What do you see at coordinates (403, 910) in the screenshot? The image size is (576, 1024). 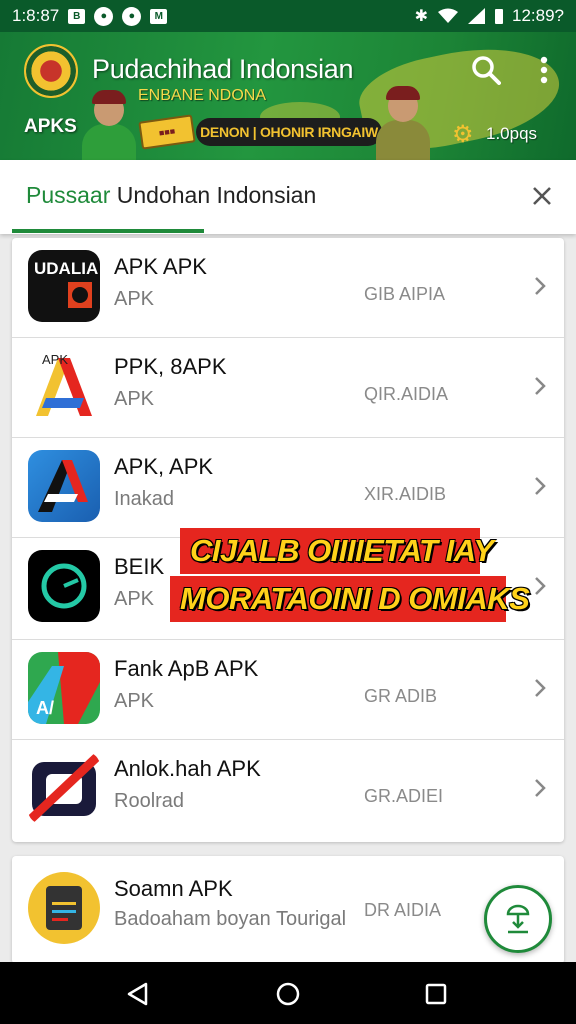 I see `featured-app-meta: DR AIDIA` at bounding box center [403, 910].